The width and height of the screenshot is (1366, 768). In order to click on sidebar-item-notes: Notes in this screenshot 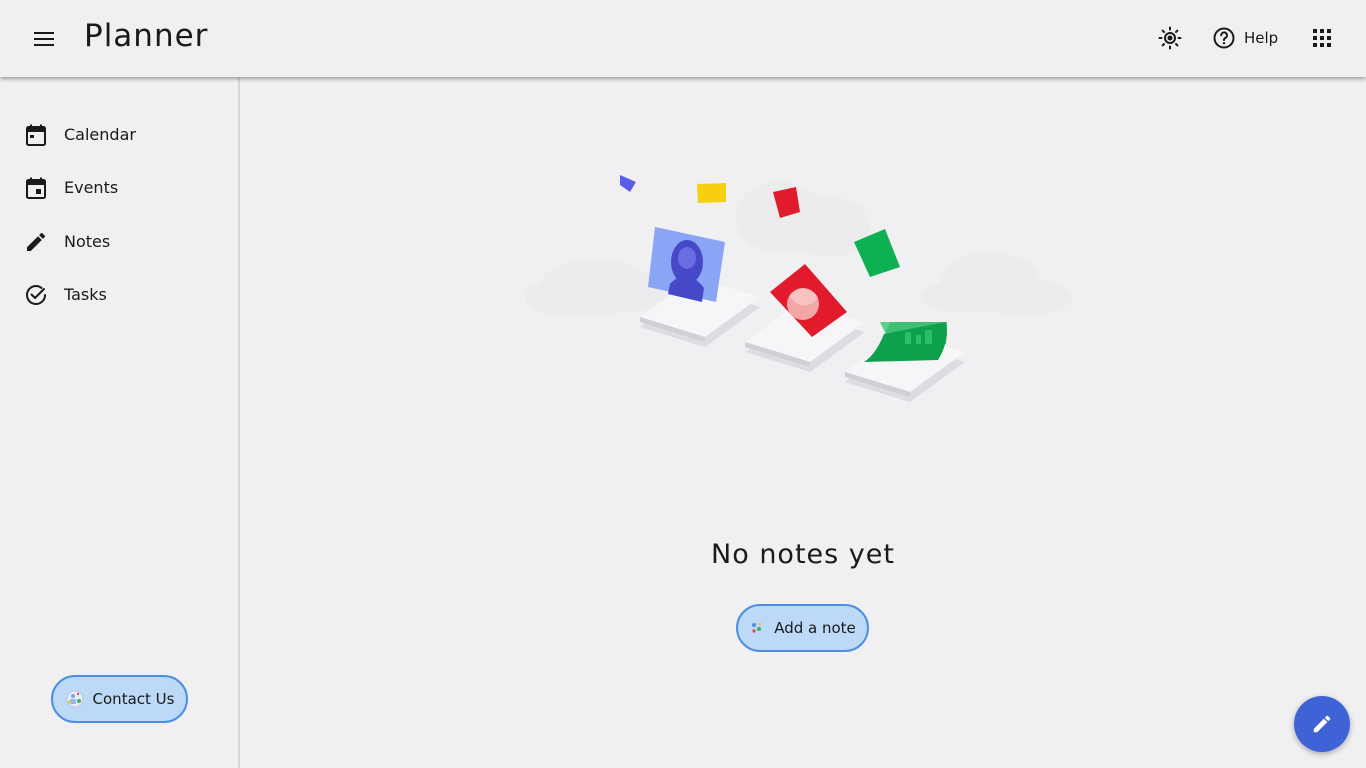, I will do `click(119, 242)`.